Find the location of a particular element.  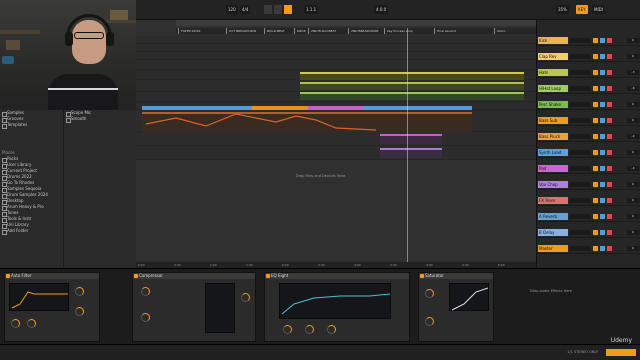

lfo-amount-knob is located at coordinates (79, 291).